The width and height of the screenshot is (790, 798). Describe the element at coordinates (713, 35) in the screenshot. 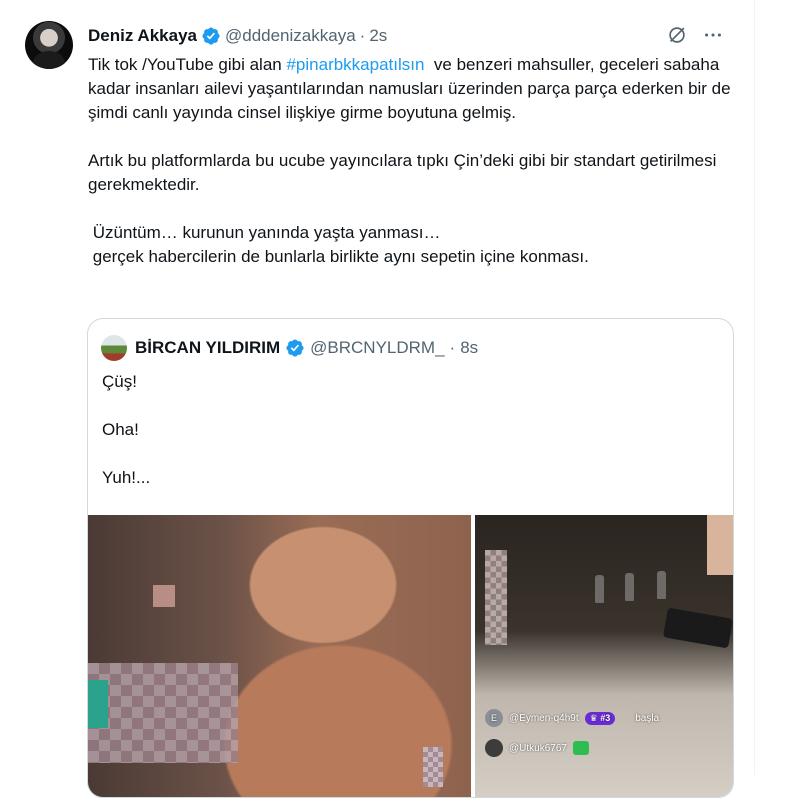

I see `more-icon` at that location.